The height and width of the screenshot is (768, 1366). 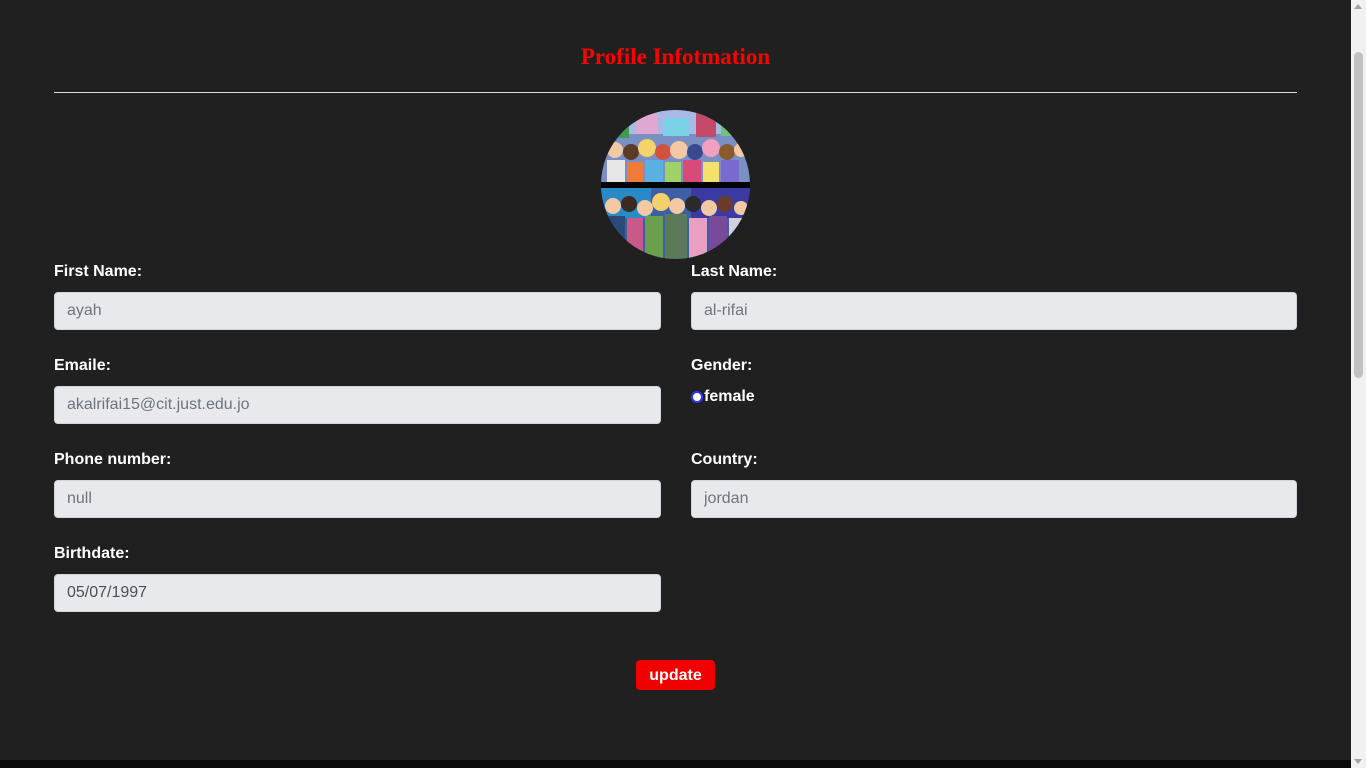 What do you see at coordinates (675, 56) in the screenshot?
I see `page-title: Profile Infotmation` at bounding box center [675, 56].